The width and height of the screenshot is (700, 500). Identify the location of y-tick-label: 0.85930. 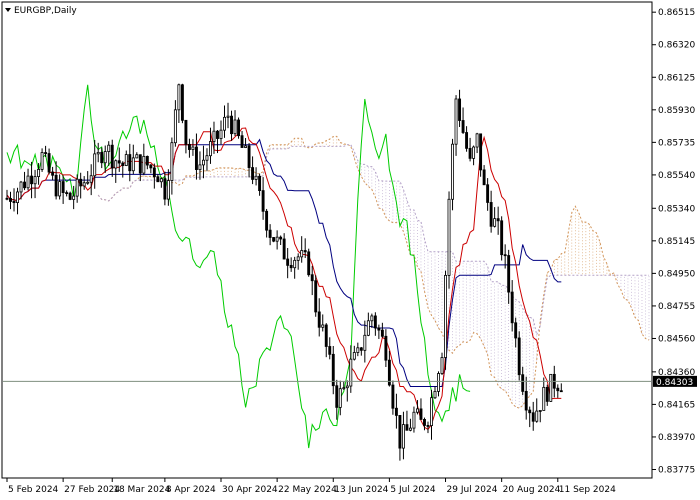
(676, 111).